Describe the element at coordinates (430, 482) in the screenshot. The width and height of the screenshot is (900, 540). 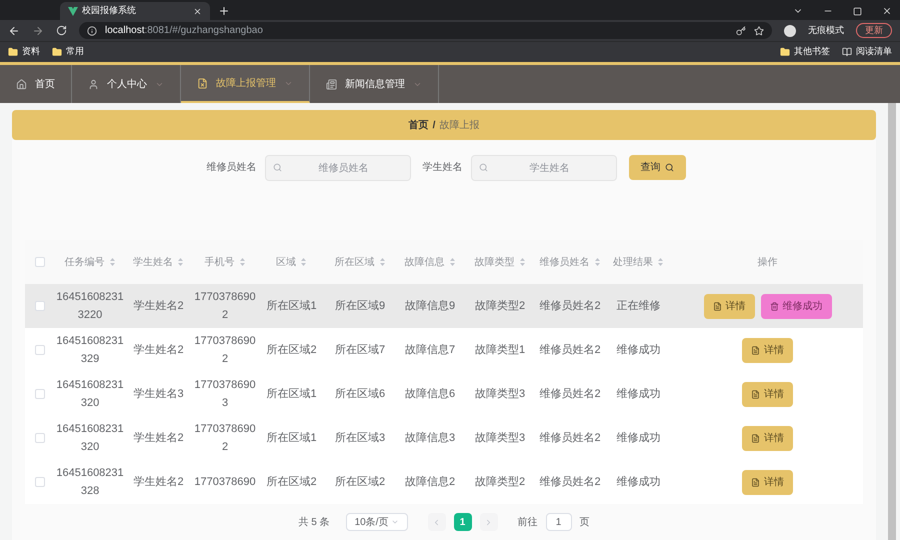
I see `table-cell-text: 故障信息2` at that location.